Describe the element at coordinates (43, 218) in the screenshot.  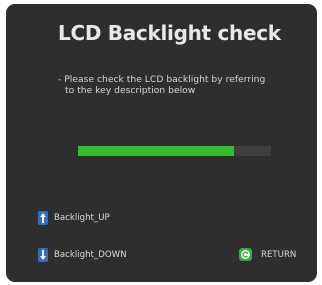
I see `arrow-up-key-icon` at that location.